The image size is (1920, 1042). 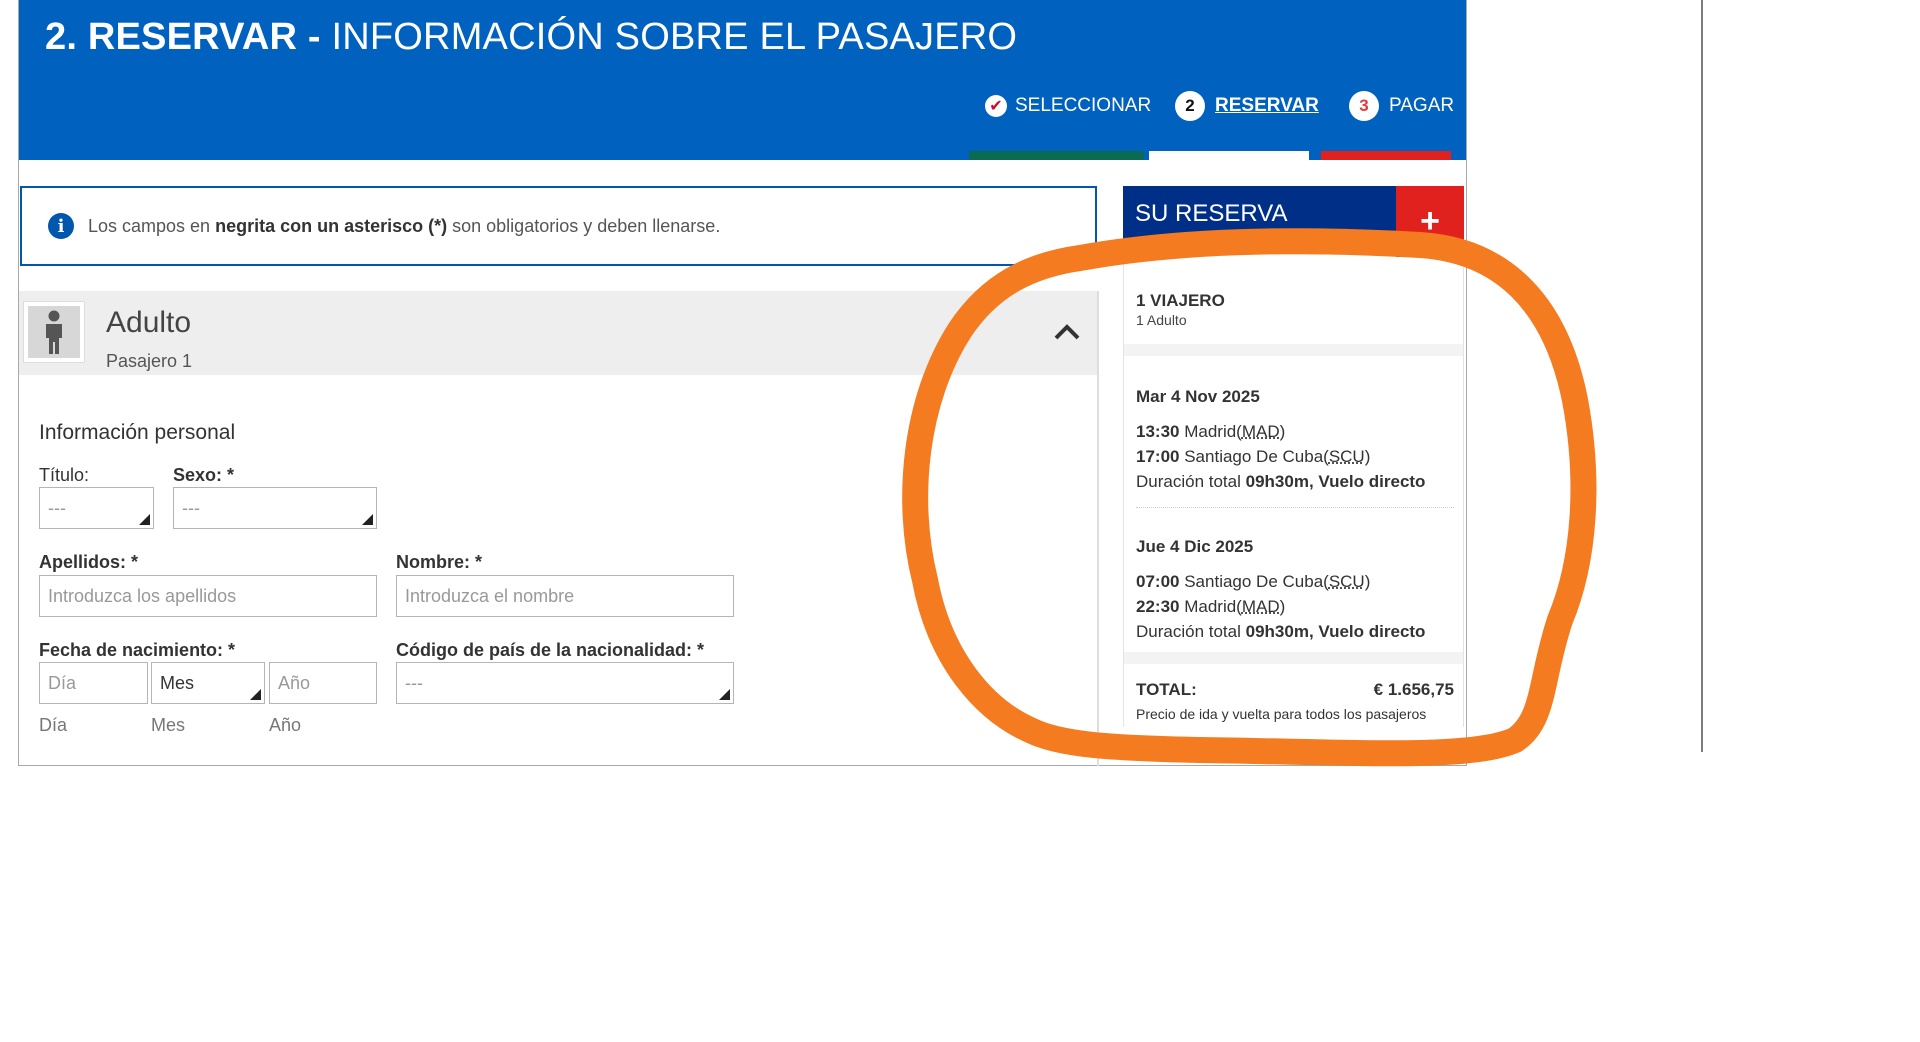 I want to click on step-select: ✔ SELECCIONAR, so click(x=1068, y=106).